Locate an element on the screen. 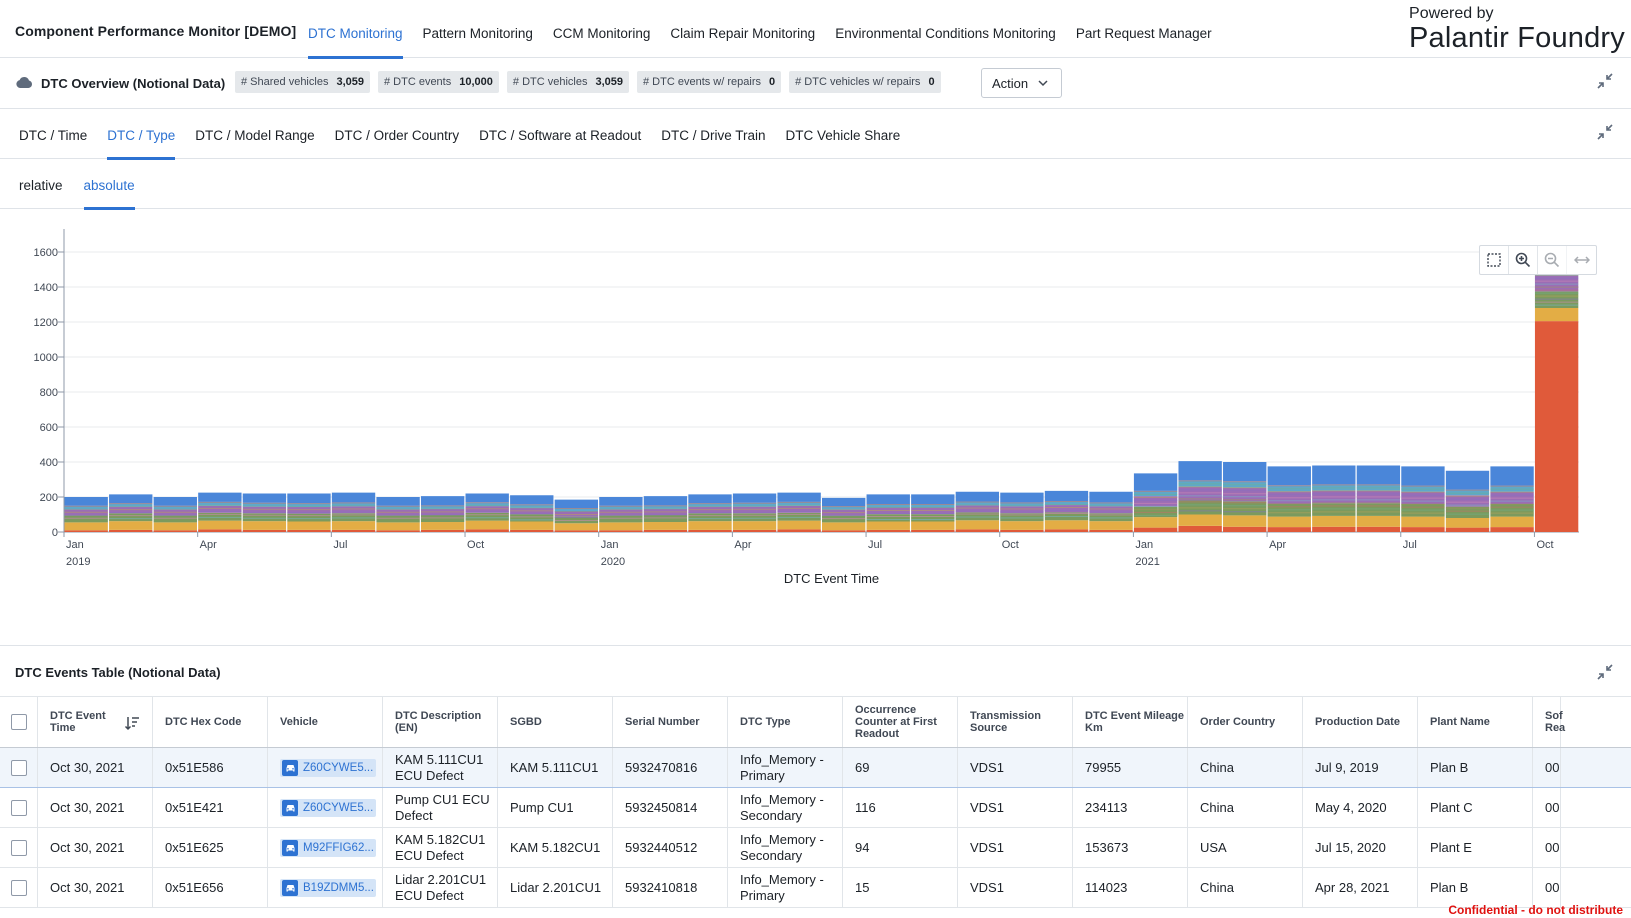 Image resolution: width=1631 pixels, height=918 pixels. reset-zoom-tool is located at coordinates (1581, 260).